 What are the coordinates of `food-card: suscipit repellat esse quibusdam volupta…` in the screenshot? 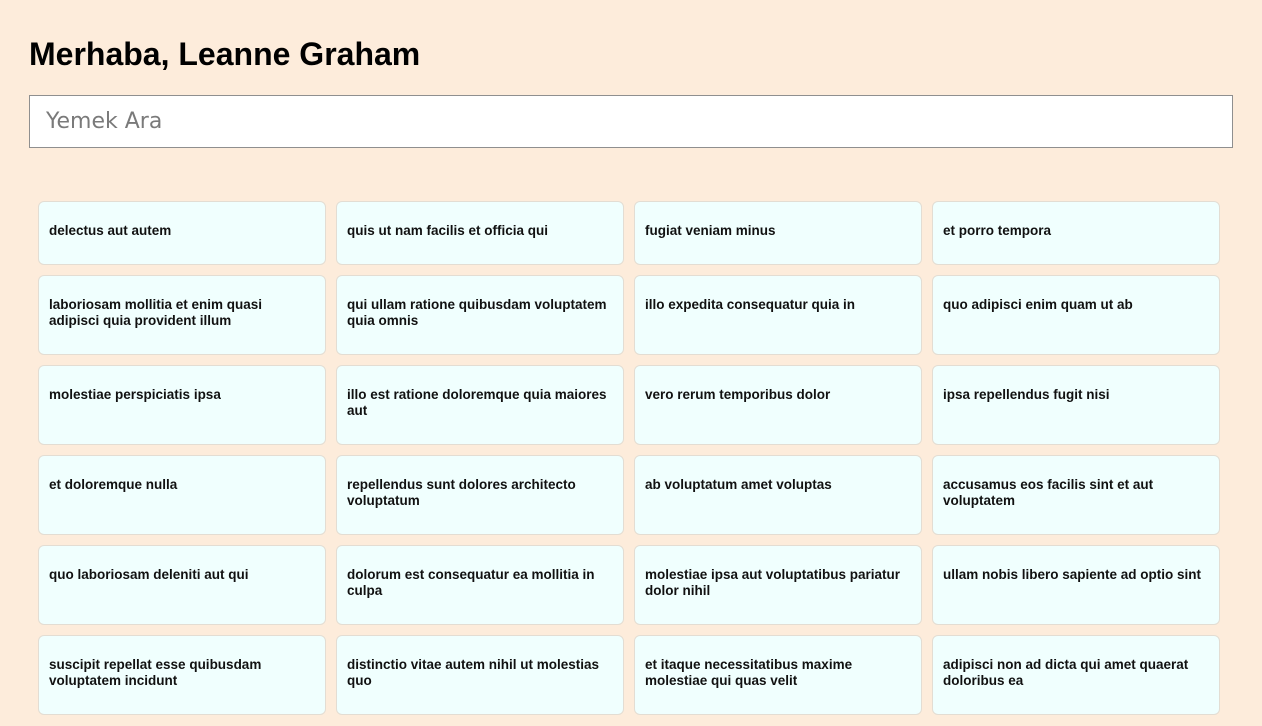 It's located at (182, 675).